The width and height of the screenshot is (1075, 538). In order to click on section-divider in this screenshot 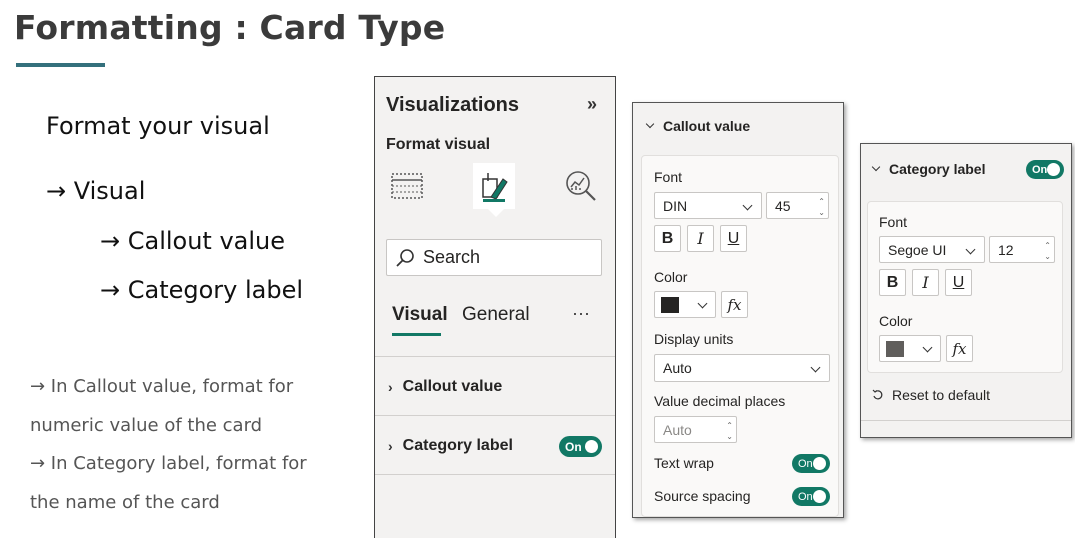, I will do `click(495, 474)`.